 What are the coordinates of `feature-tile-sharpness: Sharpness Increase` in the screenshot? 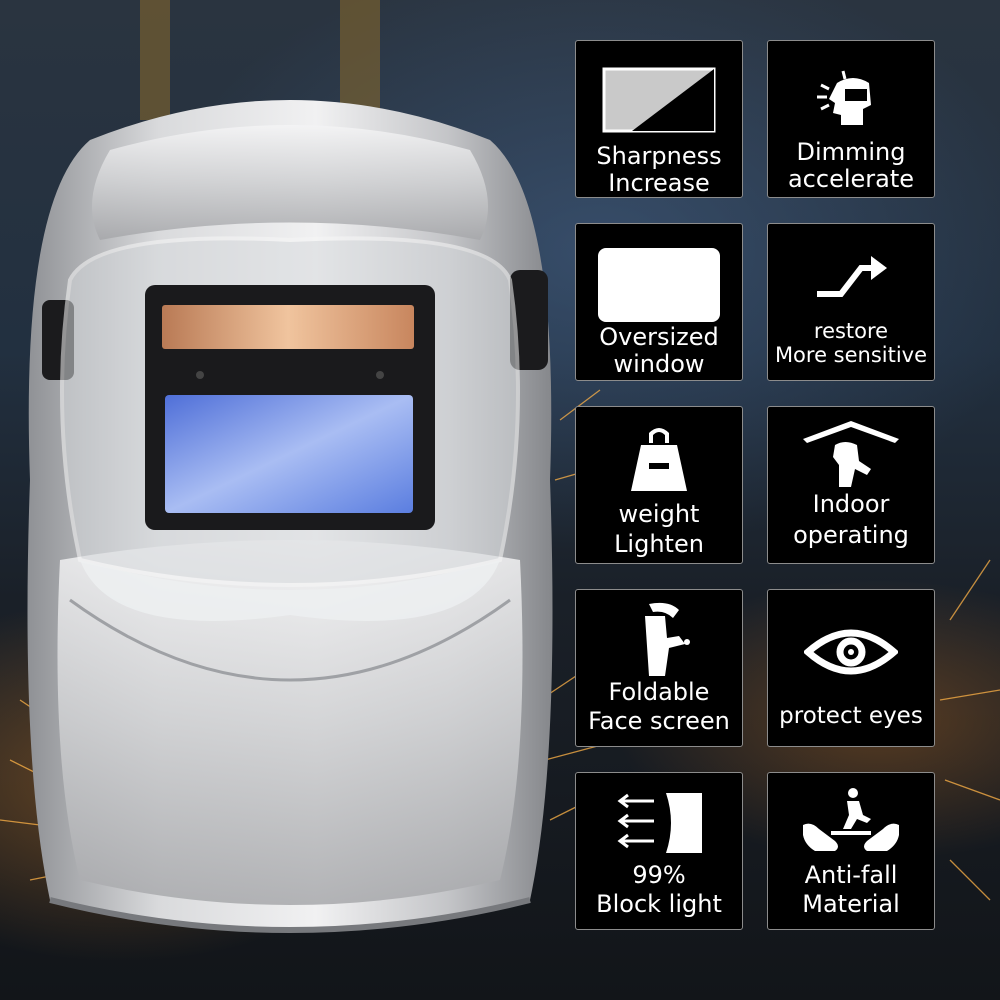 It's located at (659, 119).